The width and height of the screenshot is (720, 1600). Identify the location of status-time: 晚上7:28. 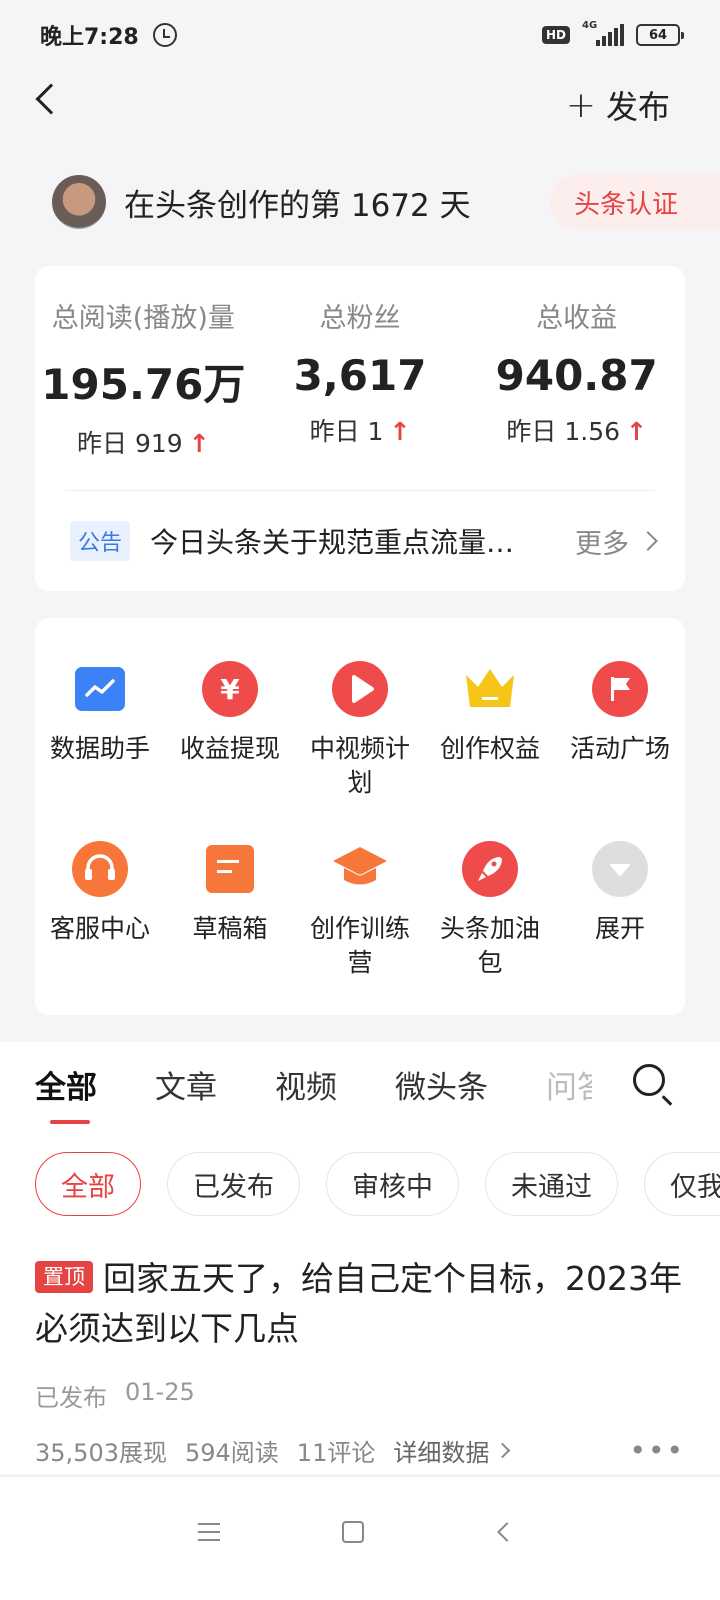
(89, 37).